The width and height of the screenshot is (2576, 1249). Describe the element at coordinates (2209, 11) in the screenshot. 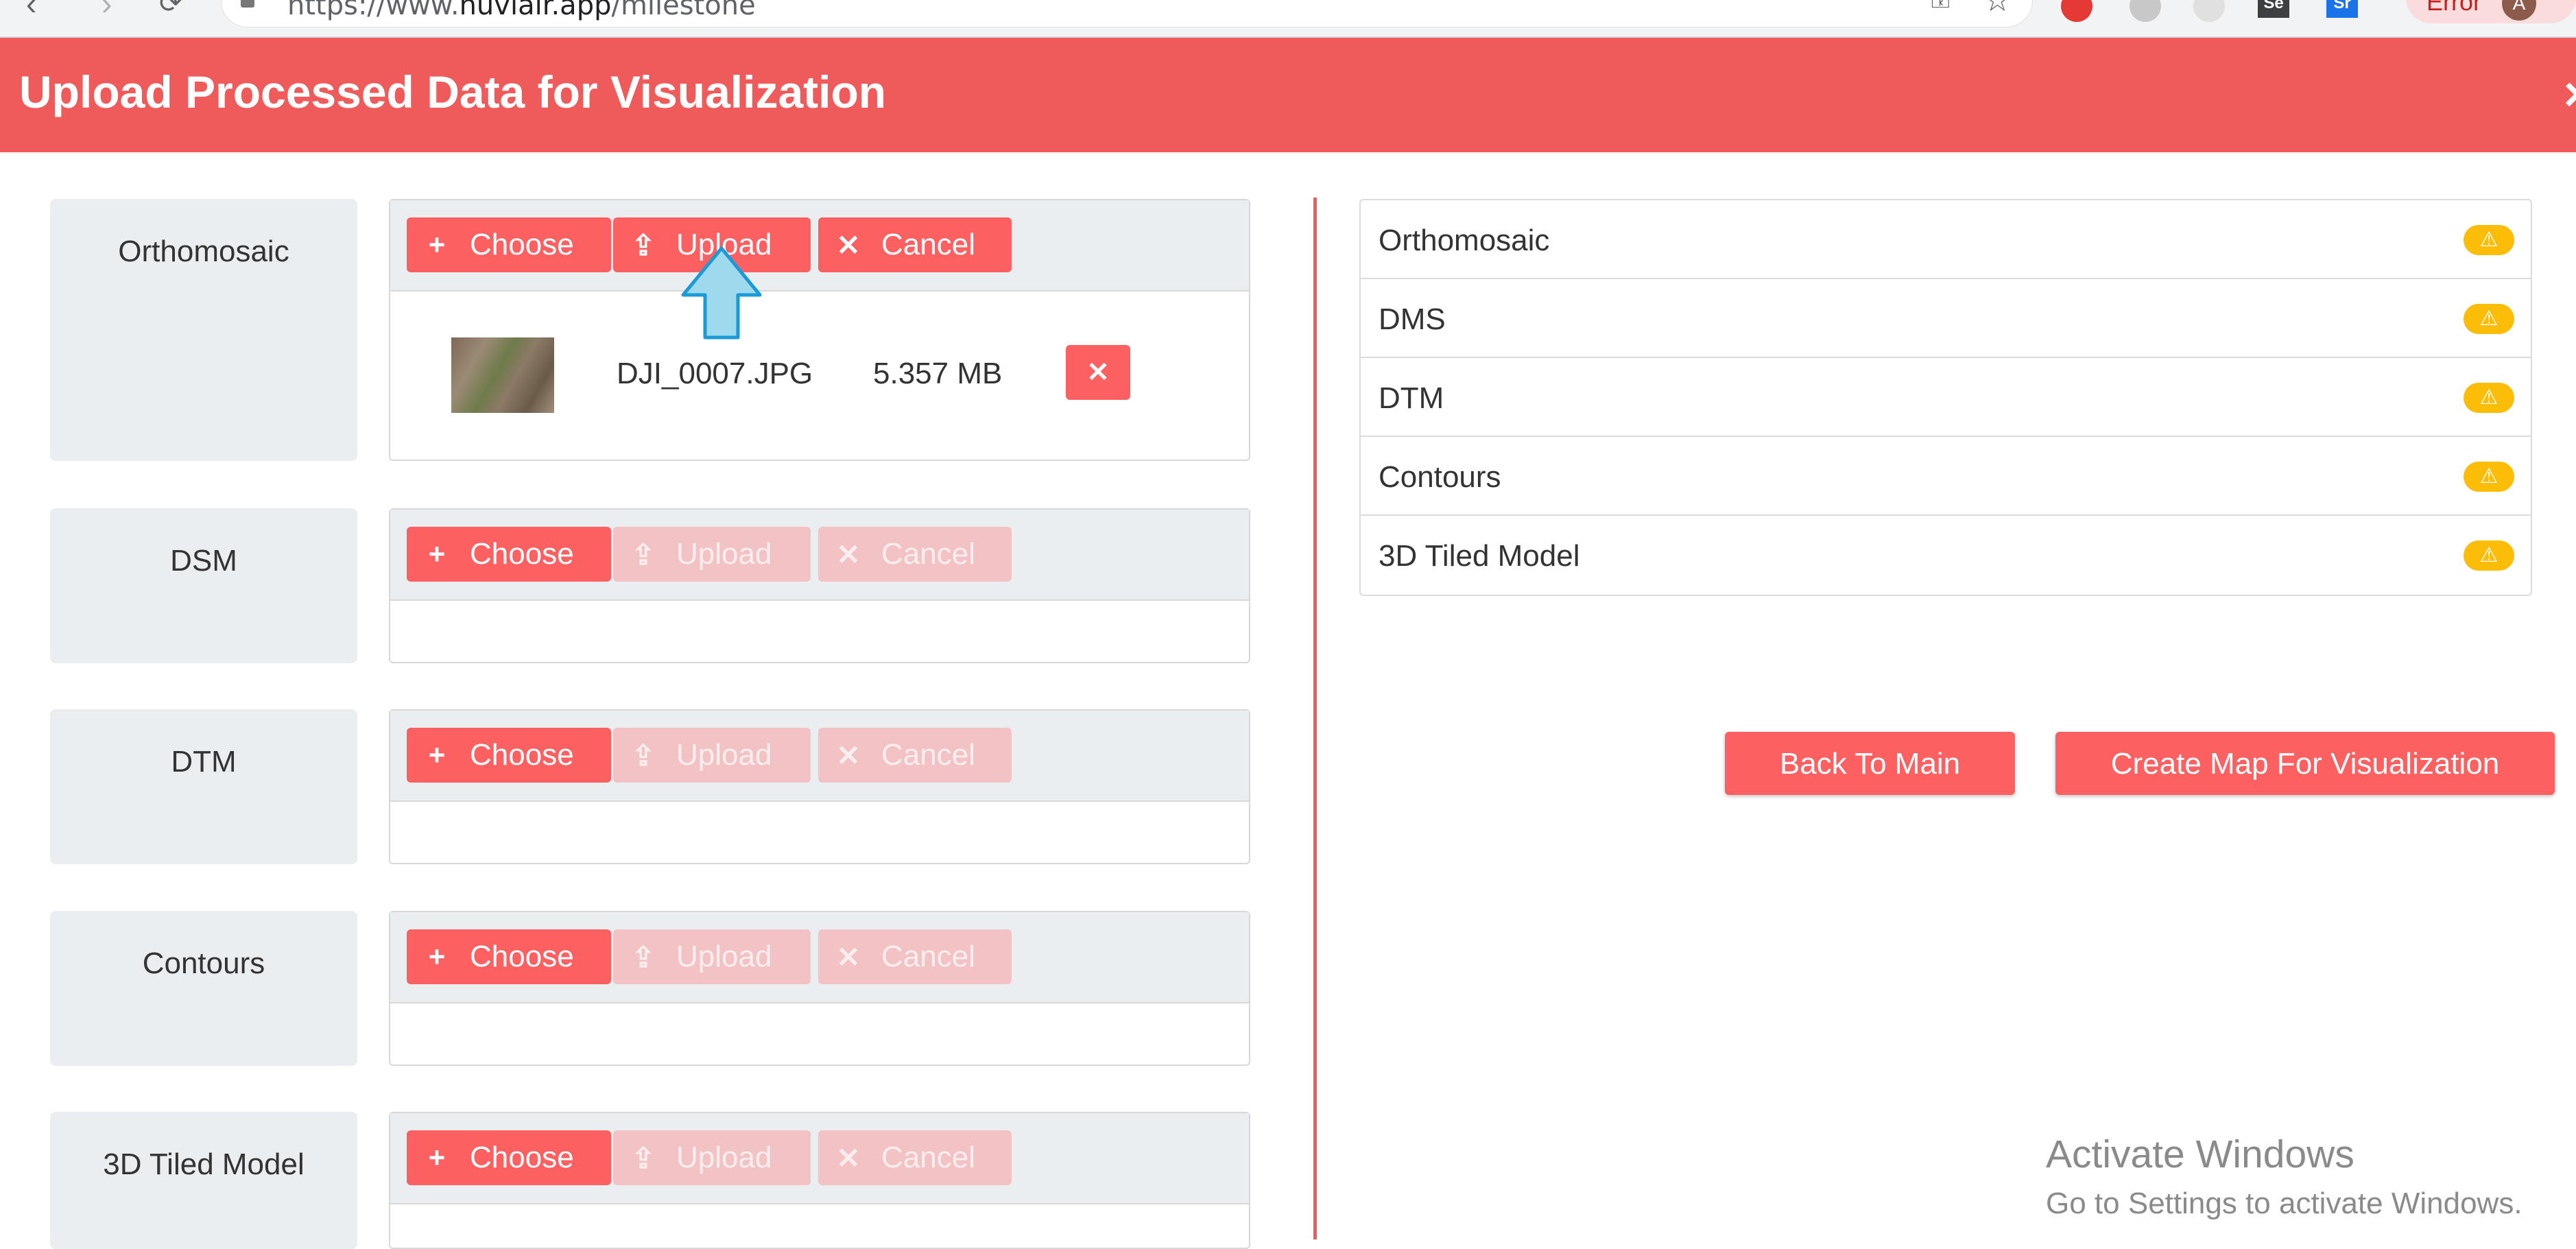

I see `extension-light-icon` at that location.